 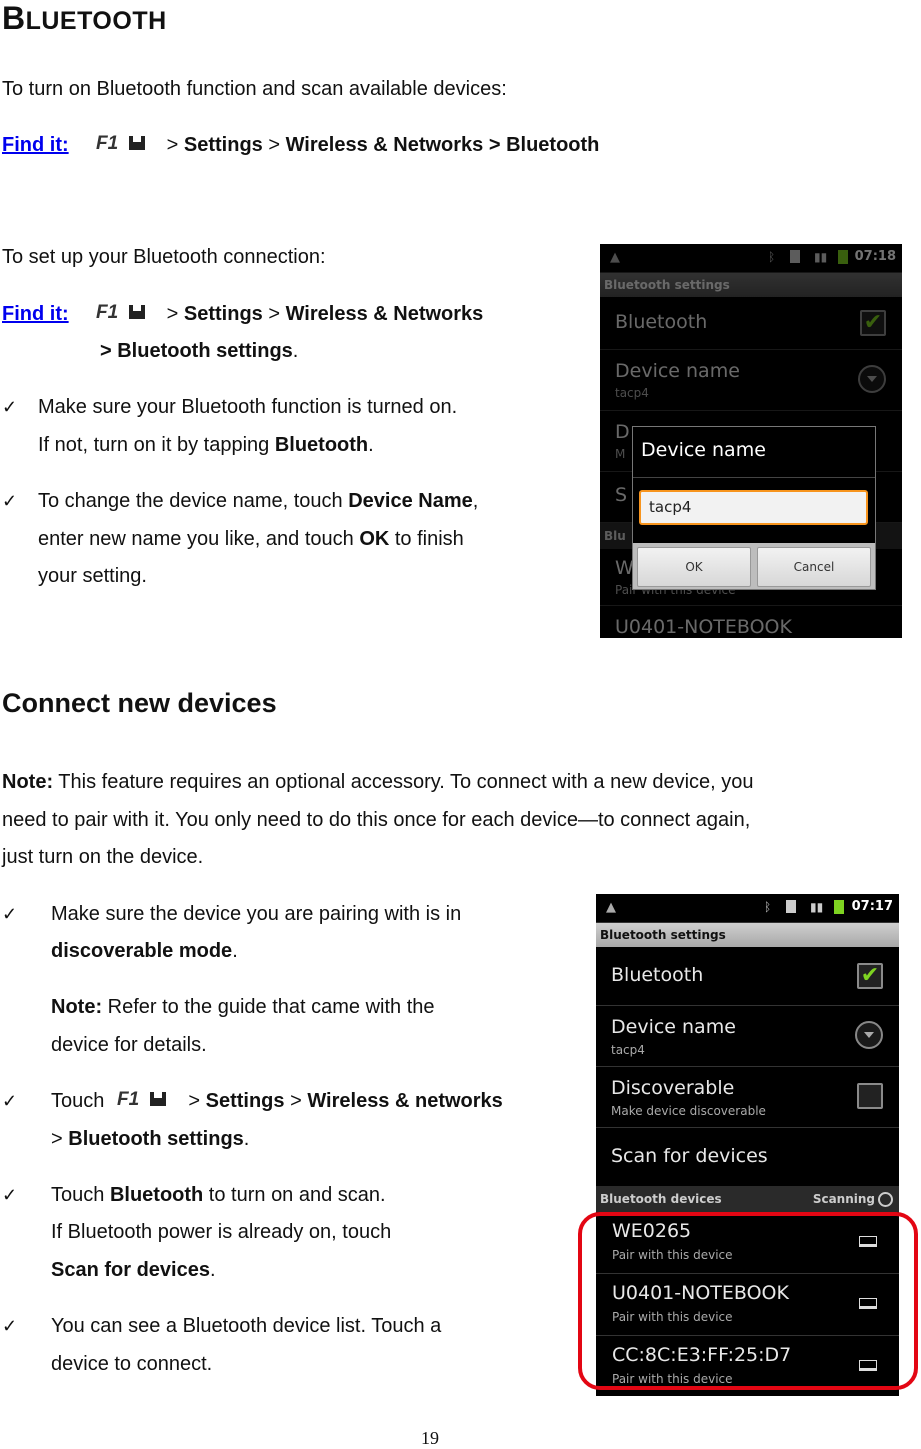 What do you see at coordinates (754, 566) in the screenshot?
I see `dialog-buttons: OK Cancel` at bounding box center [754, 566].